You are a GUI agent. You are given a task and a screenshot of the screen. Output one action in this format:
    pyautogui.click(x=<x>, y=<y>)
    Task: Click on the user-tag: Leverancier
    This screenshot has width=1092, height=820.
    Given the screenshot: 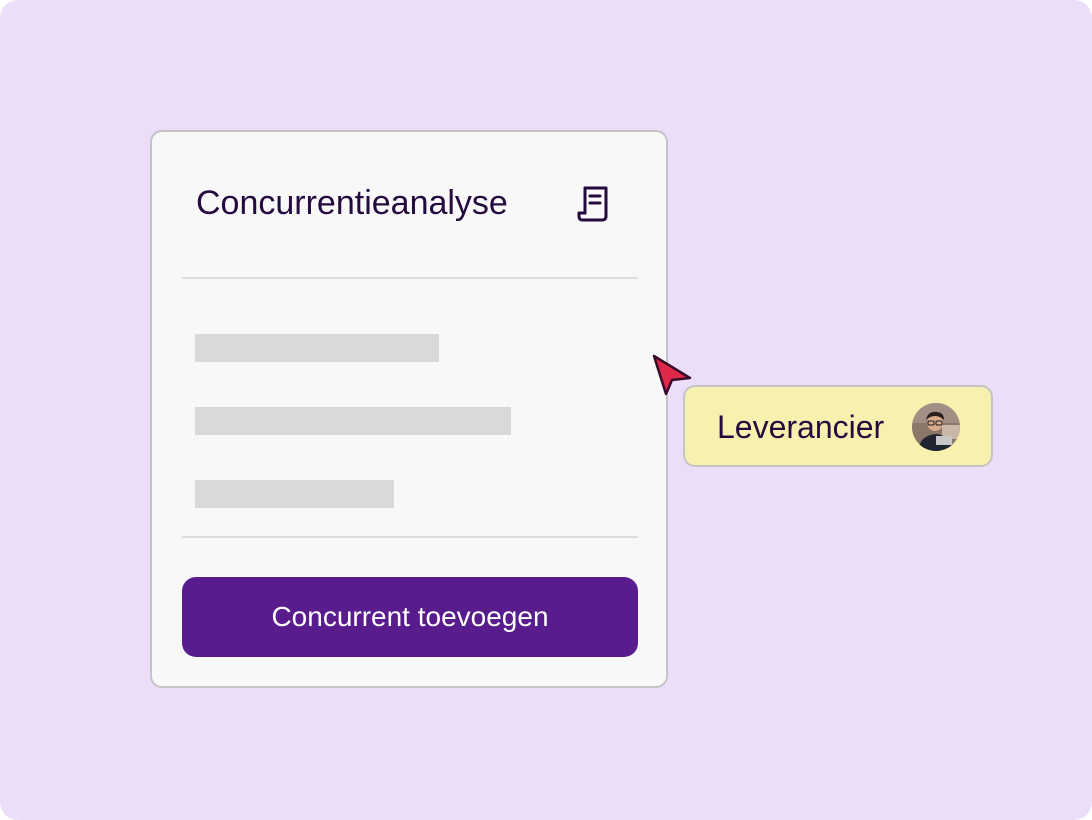 What is the action you would take?
    pyautogui.click(x=838, y=426)
    